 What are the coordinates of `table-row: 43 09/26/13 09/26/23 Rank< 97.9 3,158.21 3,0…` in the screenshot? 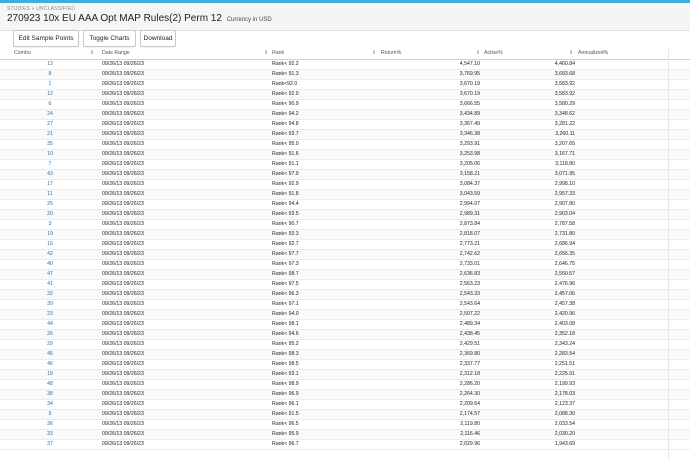 It's located at (345, 175).